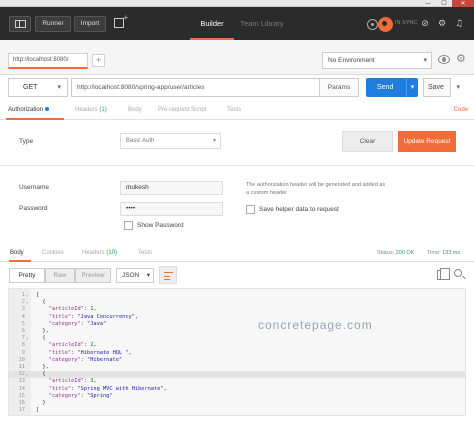  Describe the element at coordinates (237, 3) in the screenshot. I see `window-titlebar: — ☐ ✕` at that location.